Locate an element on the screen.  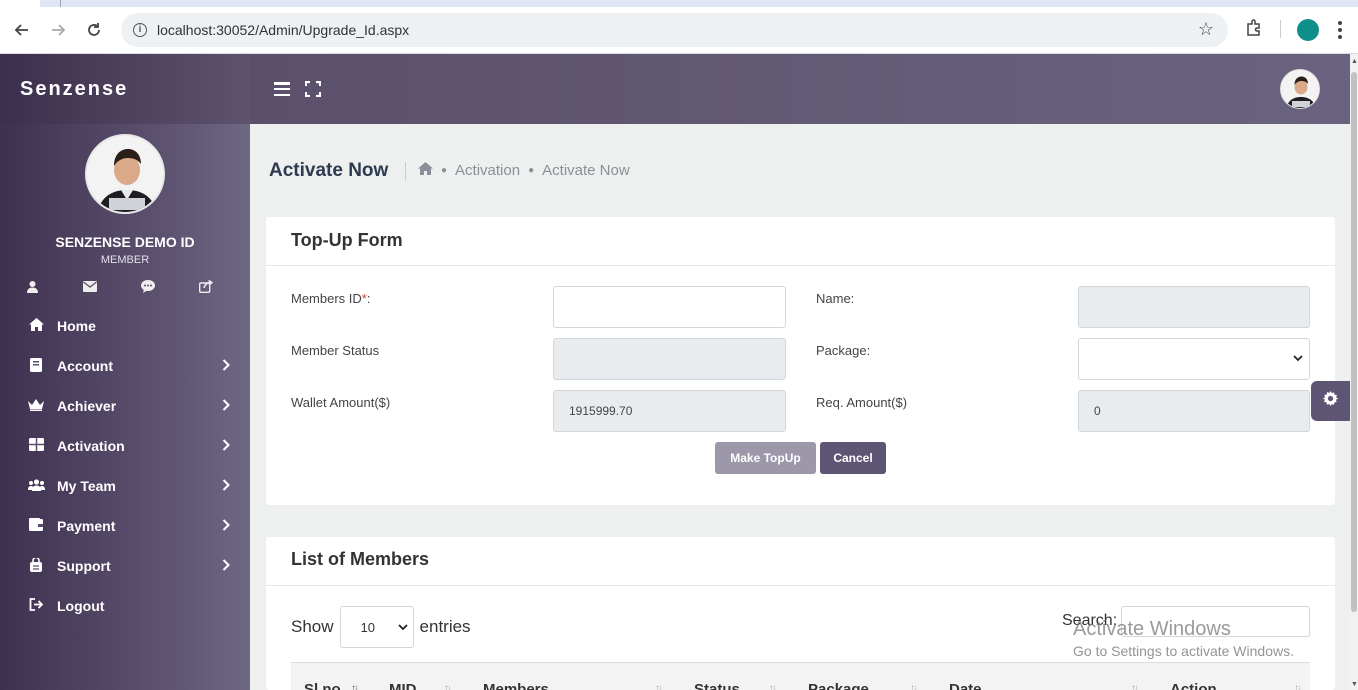
wallet-amount-label: Wallet Amount($) is located at coordinates (341, 402).